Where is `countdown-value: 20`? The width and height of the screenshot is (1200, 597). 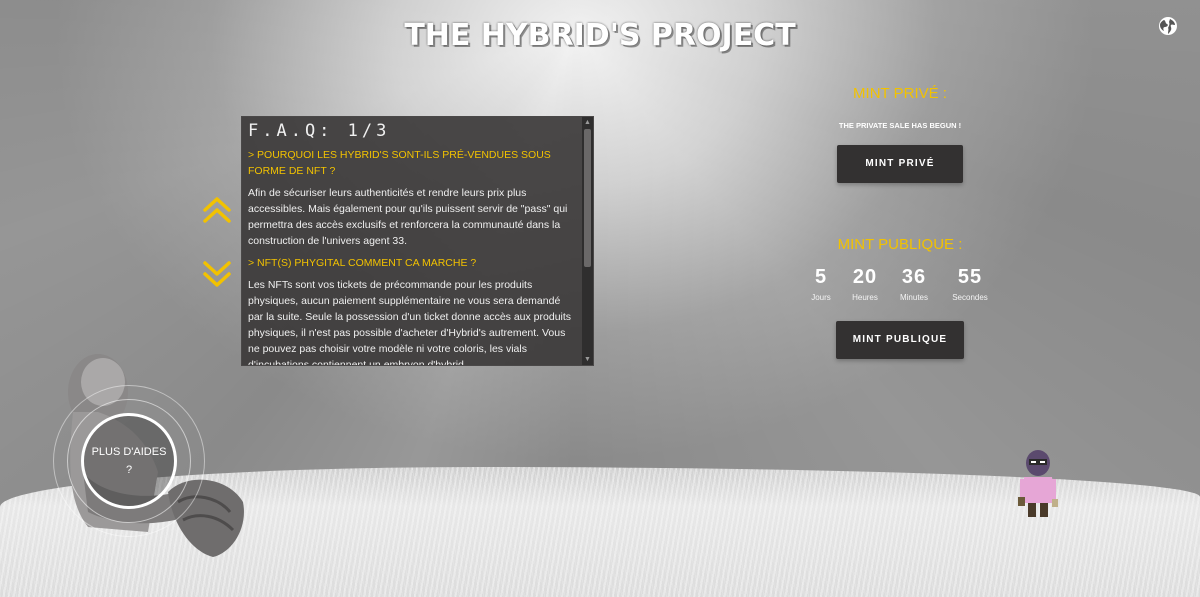
countdown-value: 20 is located at coordinates (865, 277).